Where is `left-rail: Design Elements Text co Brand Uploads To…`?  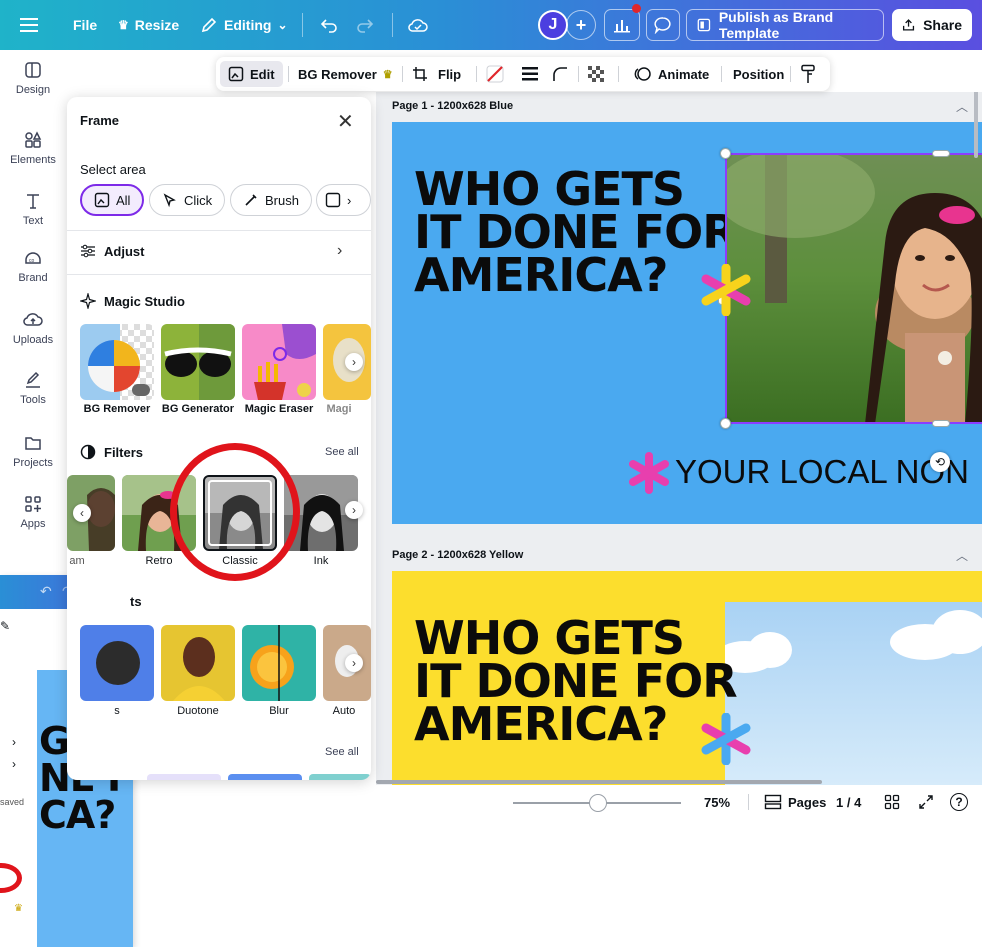
left-rail: Design Elements Text co Brand Uploads To… is located at coordinates (33, 315).